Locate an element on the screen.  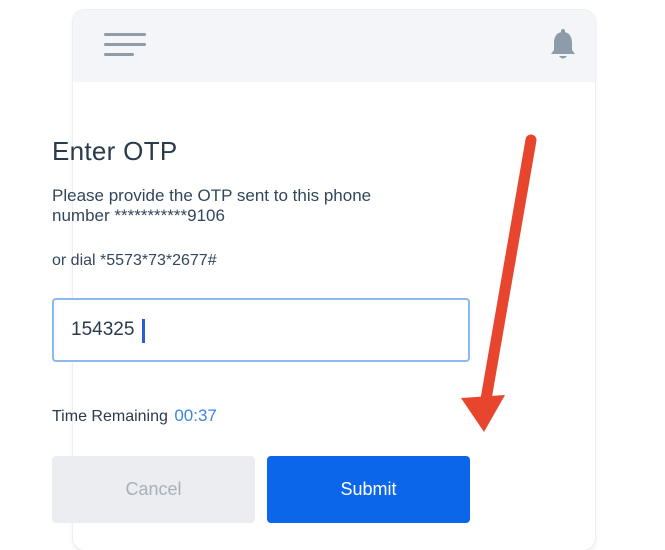
top-bar is located at coordinates (334, 46).